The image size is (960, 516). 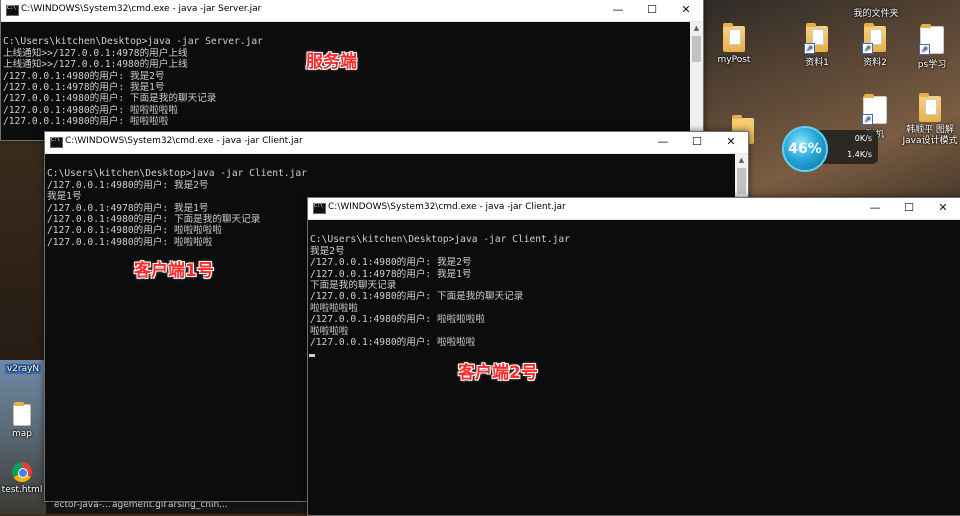 What do you see at coordinates (498, 373) in the screenshot?
I see `client2-annotation-label: 客户端2号` at bounding box center [498, 373].